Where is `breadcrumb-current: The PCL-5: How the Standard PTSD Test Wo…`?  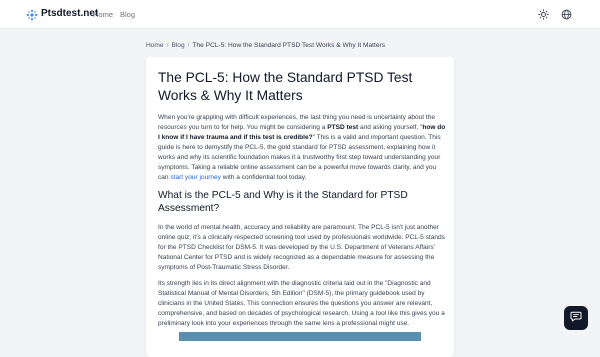
breadcrumb-current: The PCL-5: How the Standard PTSD Test Wo… is located at coordinates (288, 45).